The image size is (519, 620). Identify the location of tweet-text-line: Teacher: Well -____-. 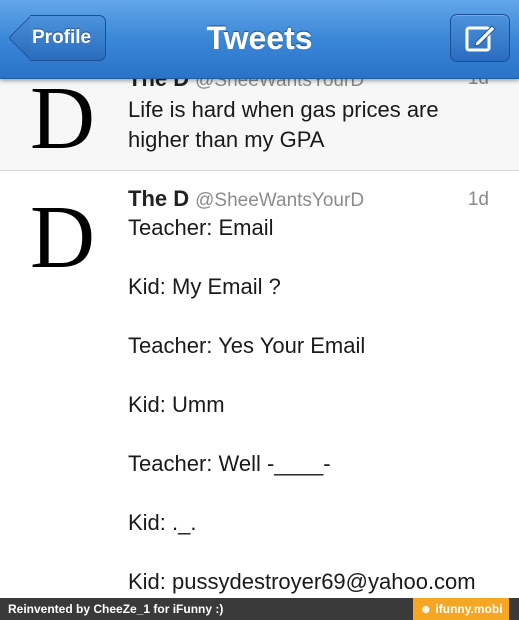
(229, 463).